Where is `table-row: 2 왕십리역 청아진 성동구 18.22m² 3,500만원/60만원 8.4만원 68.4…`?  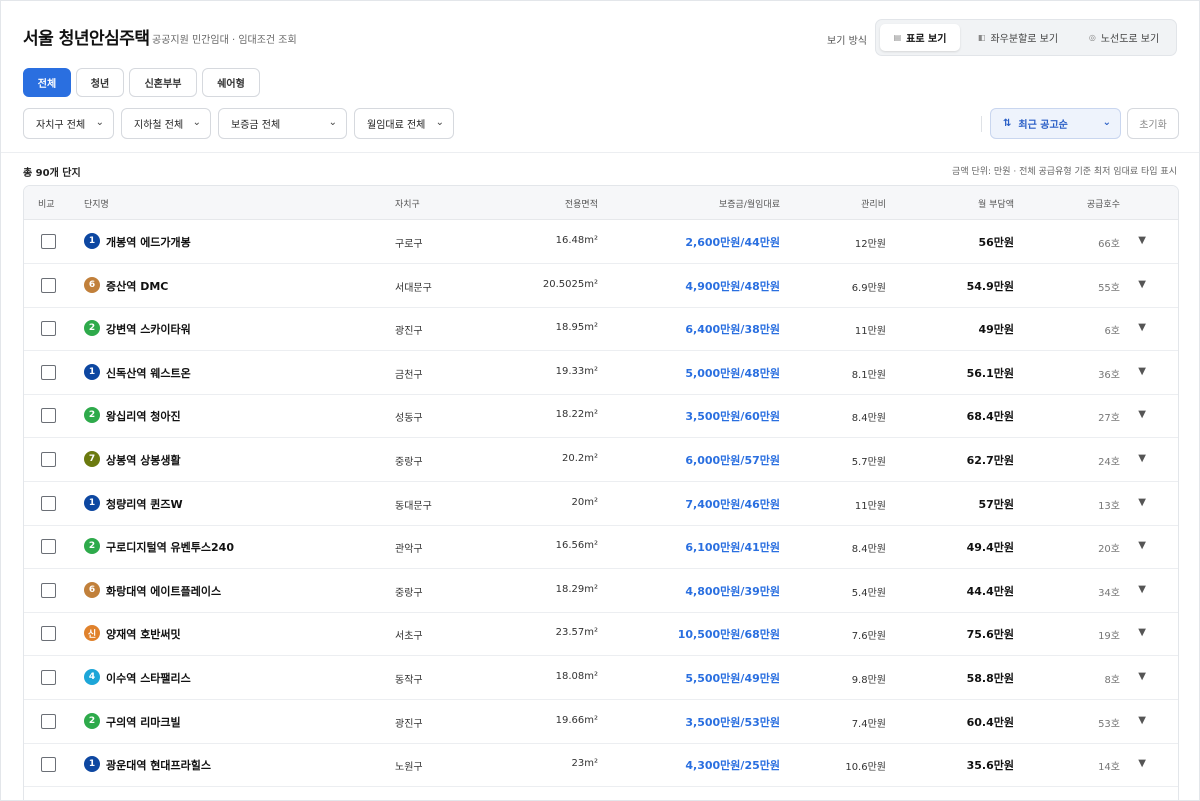 table-row: 2 왕십리역 청아진 성동구 18.22m² 3,500만원/60만원 8.4만원 68.4… is located at coordinates (601, 416).